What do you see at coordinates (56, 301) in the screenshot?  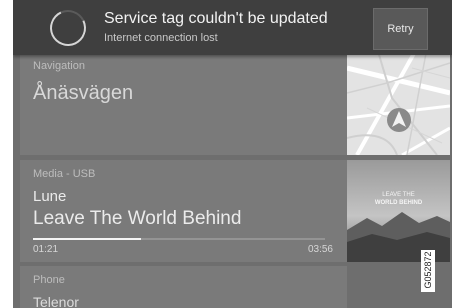 I see `phone-operator: Telenor` at bounding box center [56, 301].